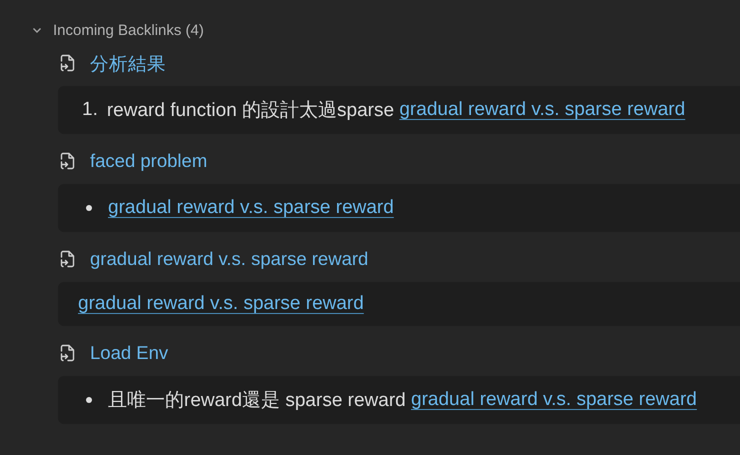  What do you see at coordinates (251, 111) in the screenshot?
I see `snippet-text: reward function 的設計太過sparse` at bounding box center [251, 111].